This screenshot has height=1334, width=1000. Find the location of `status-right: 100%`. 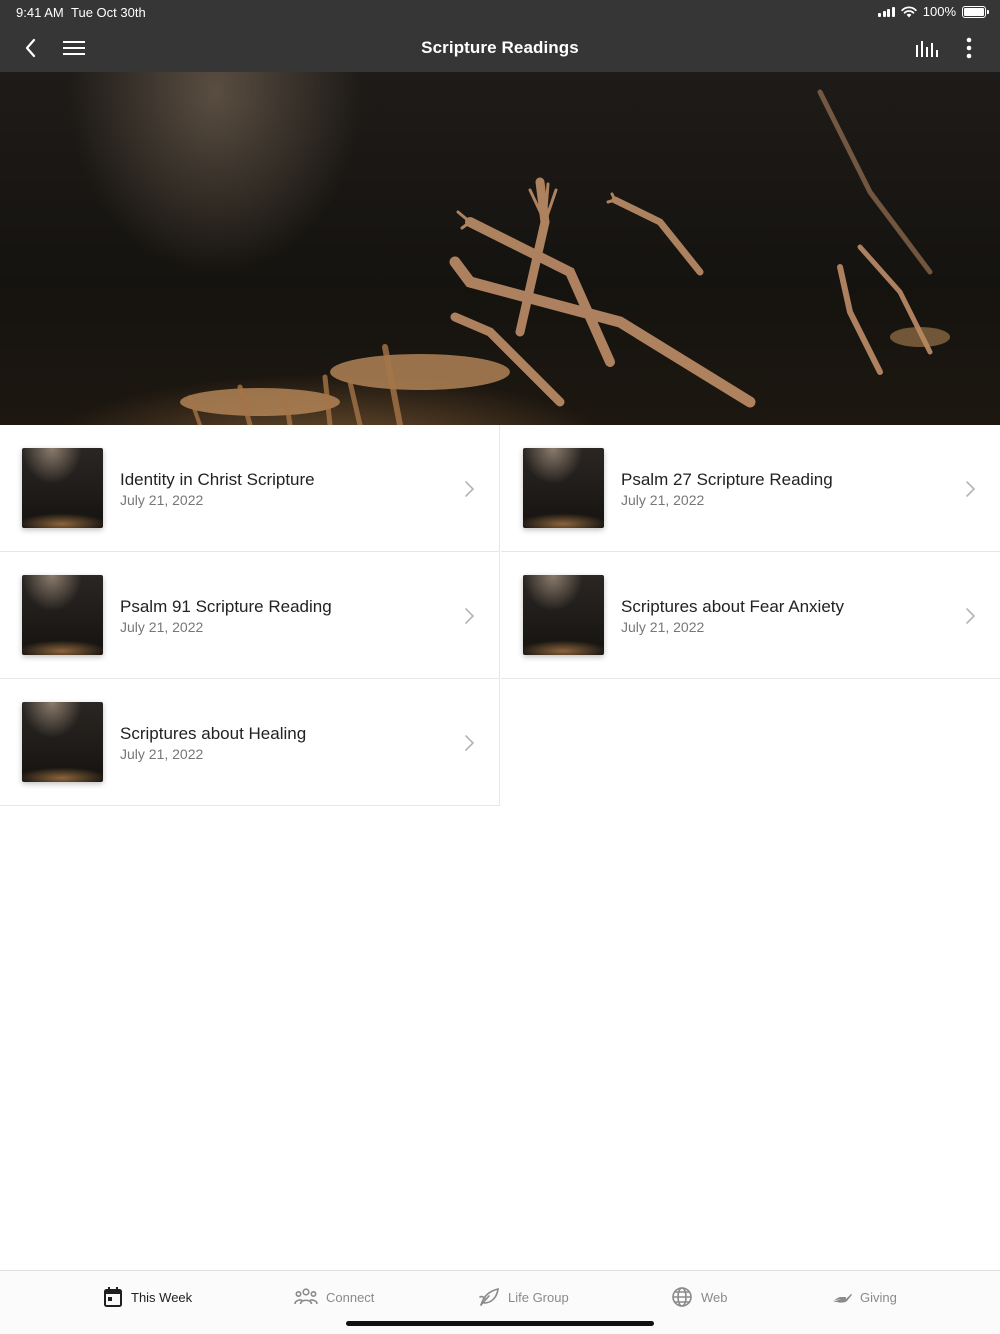

status-right: 100% is located at coordinates (933, 11).